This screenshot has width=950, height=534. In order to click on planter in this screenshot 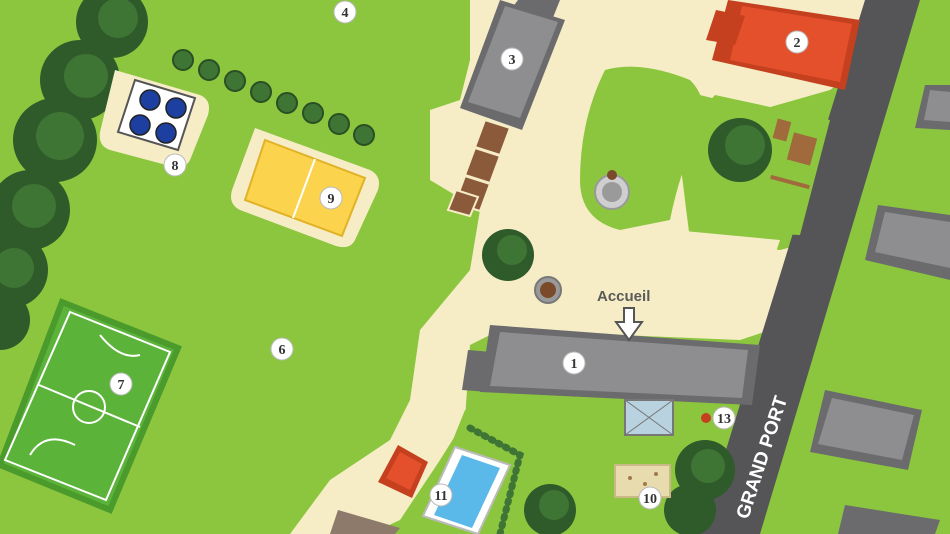, I will do `click(548, 290)`.